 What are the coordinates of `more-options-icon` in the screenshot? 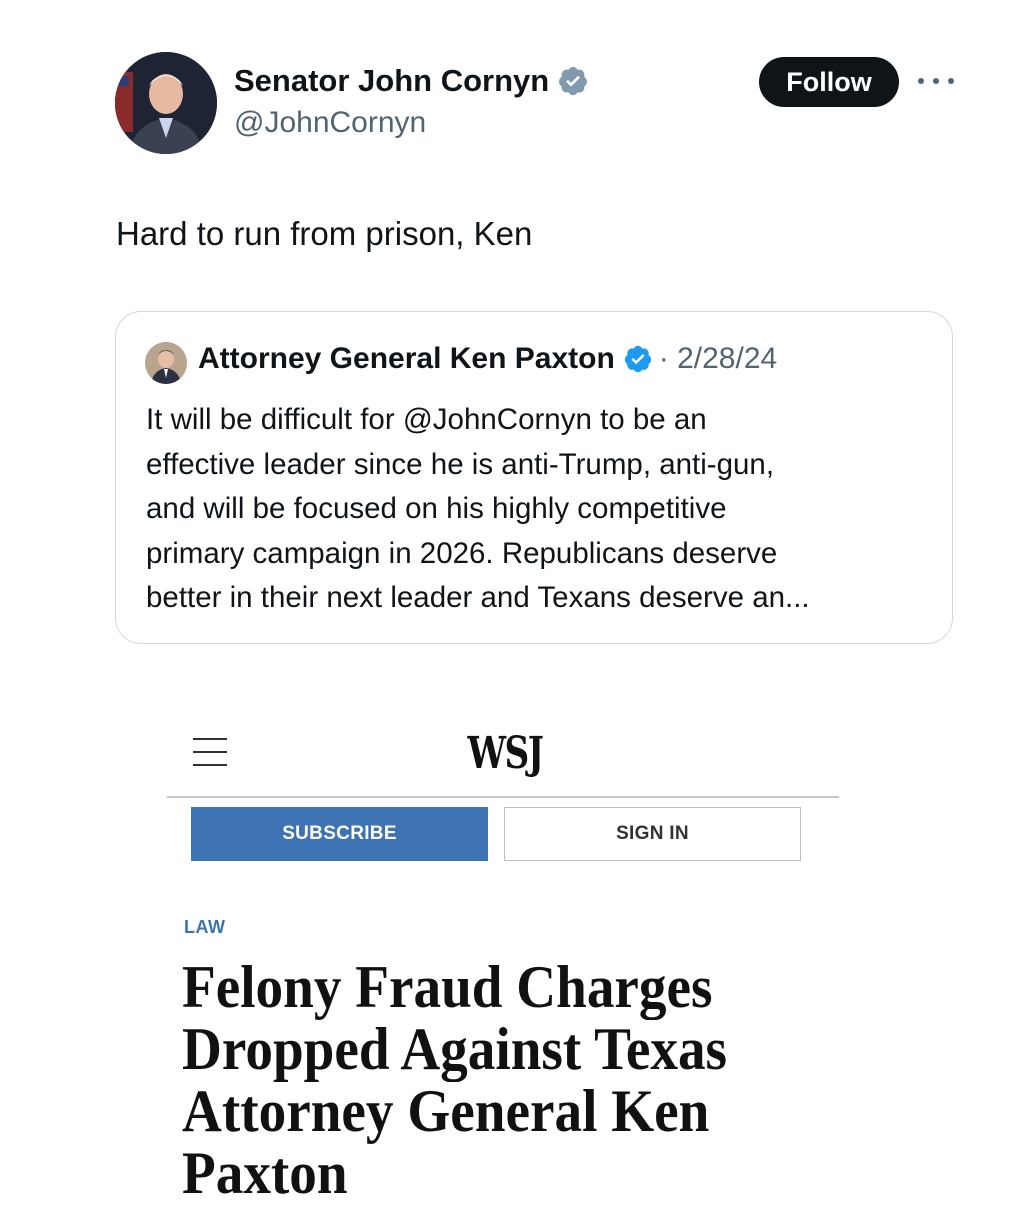 It's located at (936, 81).